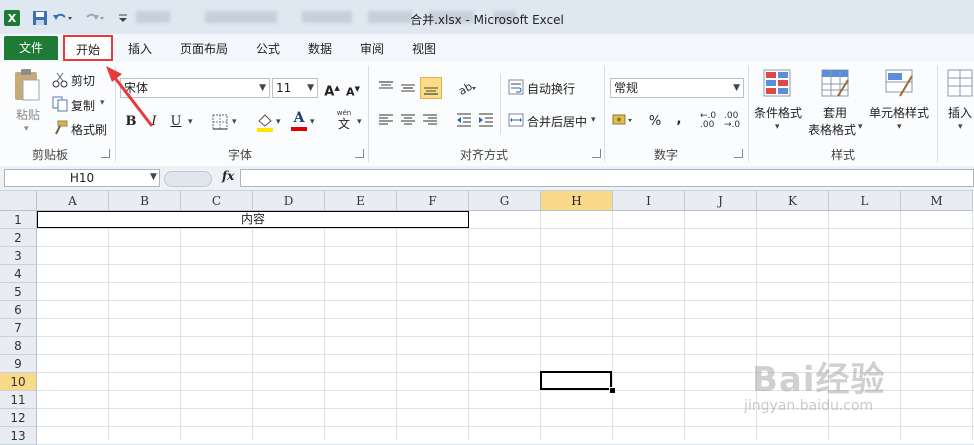 This screenshot has height=445, width=974. I want to click on align-left-icon, so click(386, 120).